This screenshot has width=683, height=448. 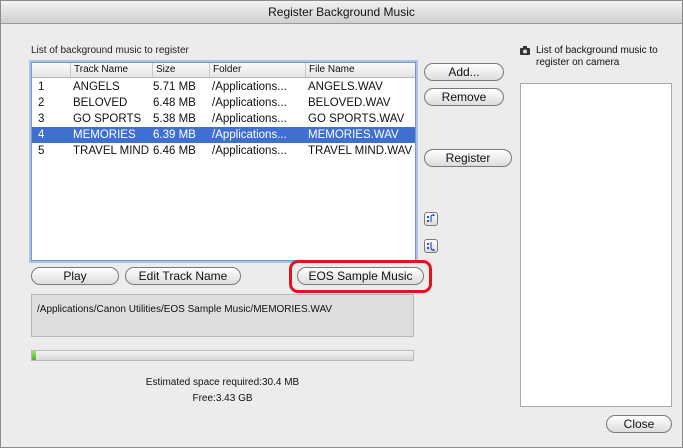 I want to click on remove-button: Remove, so click(x=464, y=97).